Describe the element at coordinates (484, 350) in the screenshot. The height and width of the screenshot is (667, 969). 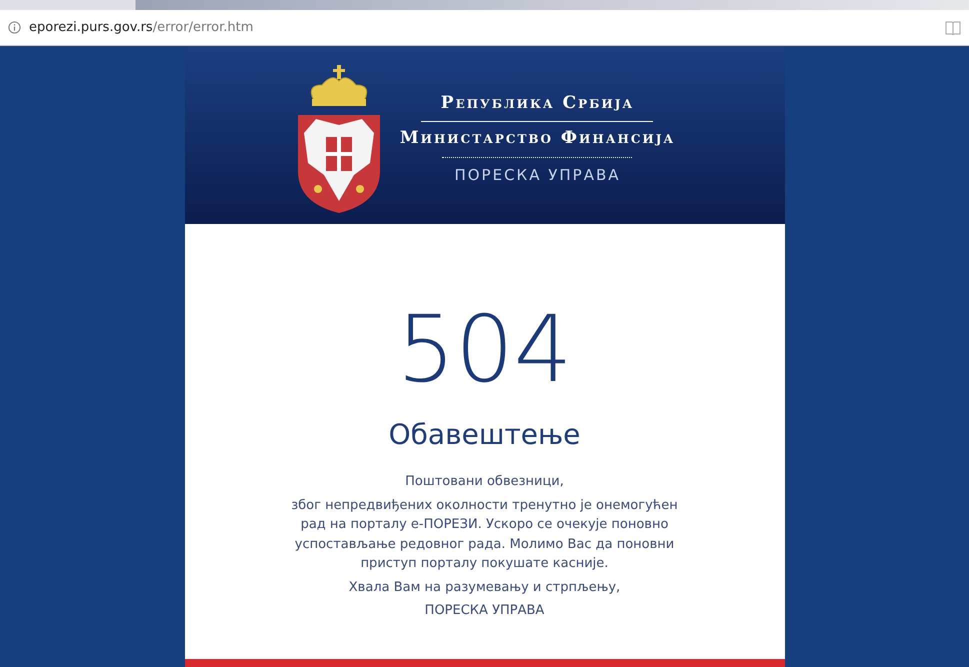
I see `error-code: 504` at that location.